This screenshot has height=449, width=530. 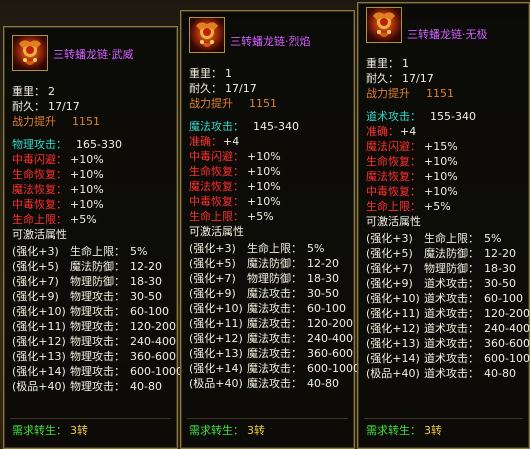 I want to click on requirement-label: 需求转生：, so click(x=393, y=430).